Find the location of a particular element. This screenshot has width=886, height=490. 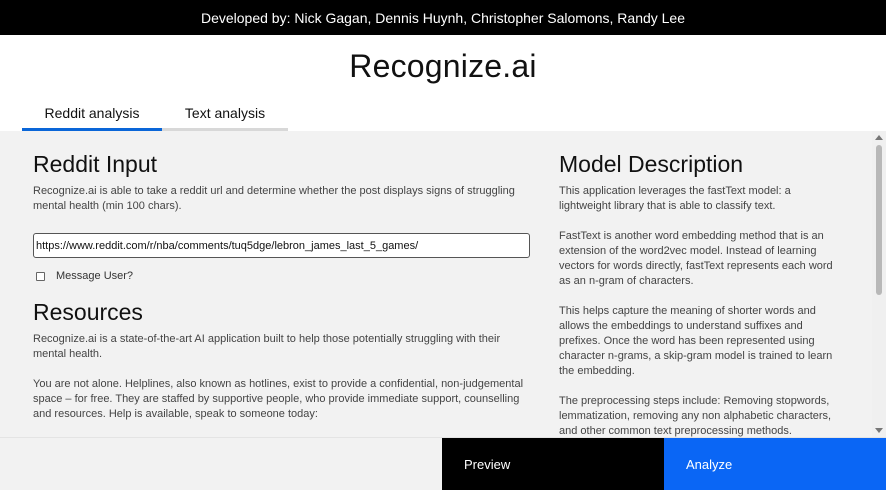

scrollbar-thumb is located at coordinates (879, 220).